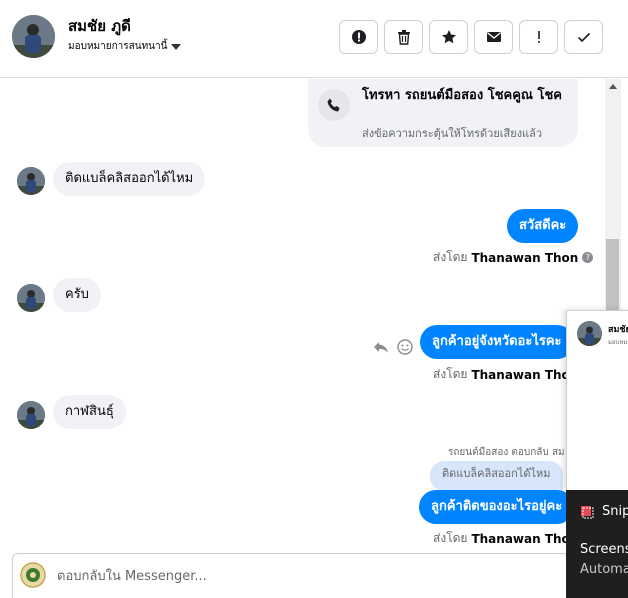  What do you see at coordinates (176, 46) in the screenshot?
I see `caret-down-icon` at bounding box center [176, 46].